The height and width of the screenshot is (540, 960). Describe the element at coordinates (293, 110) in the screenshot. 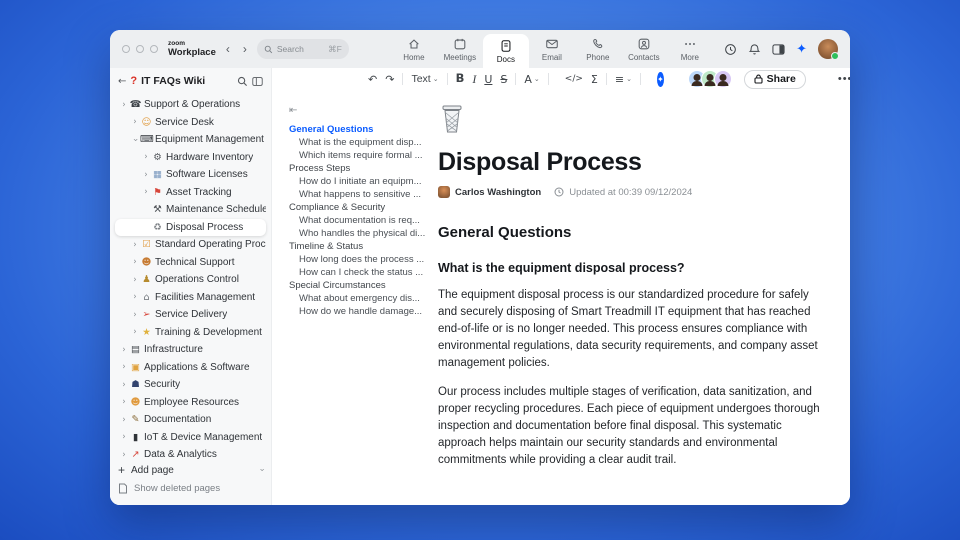

I see `outline-collapse-icon: ⇤` at that location.